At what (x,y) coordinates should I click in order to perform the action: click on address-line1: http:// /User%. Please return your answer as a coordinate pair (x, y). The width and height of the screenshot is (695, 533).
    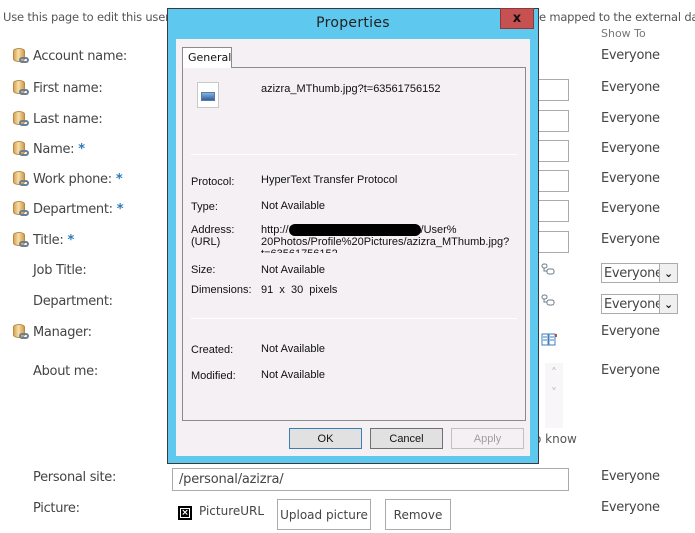
    Looking at the image, I should click on (392, 230).